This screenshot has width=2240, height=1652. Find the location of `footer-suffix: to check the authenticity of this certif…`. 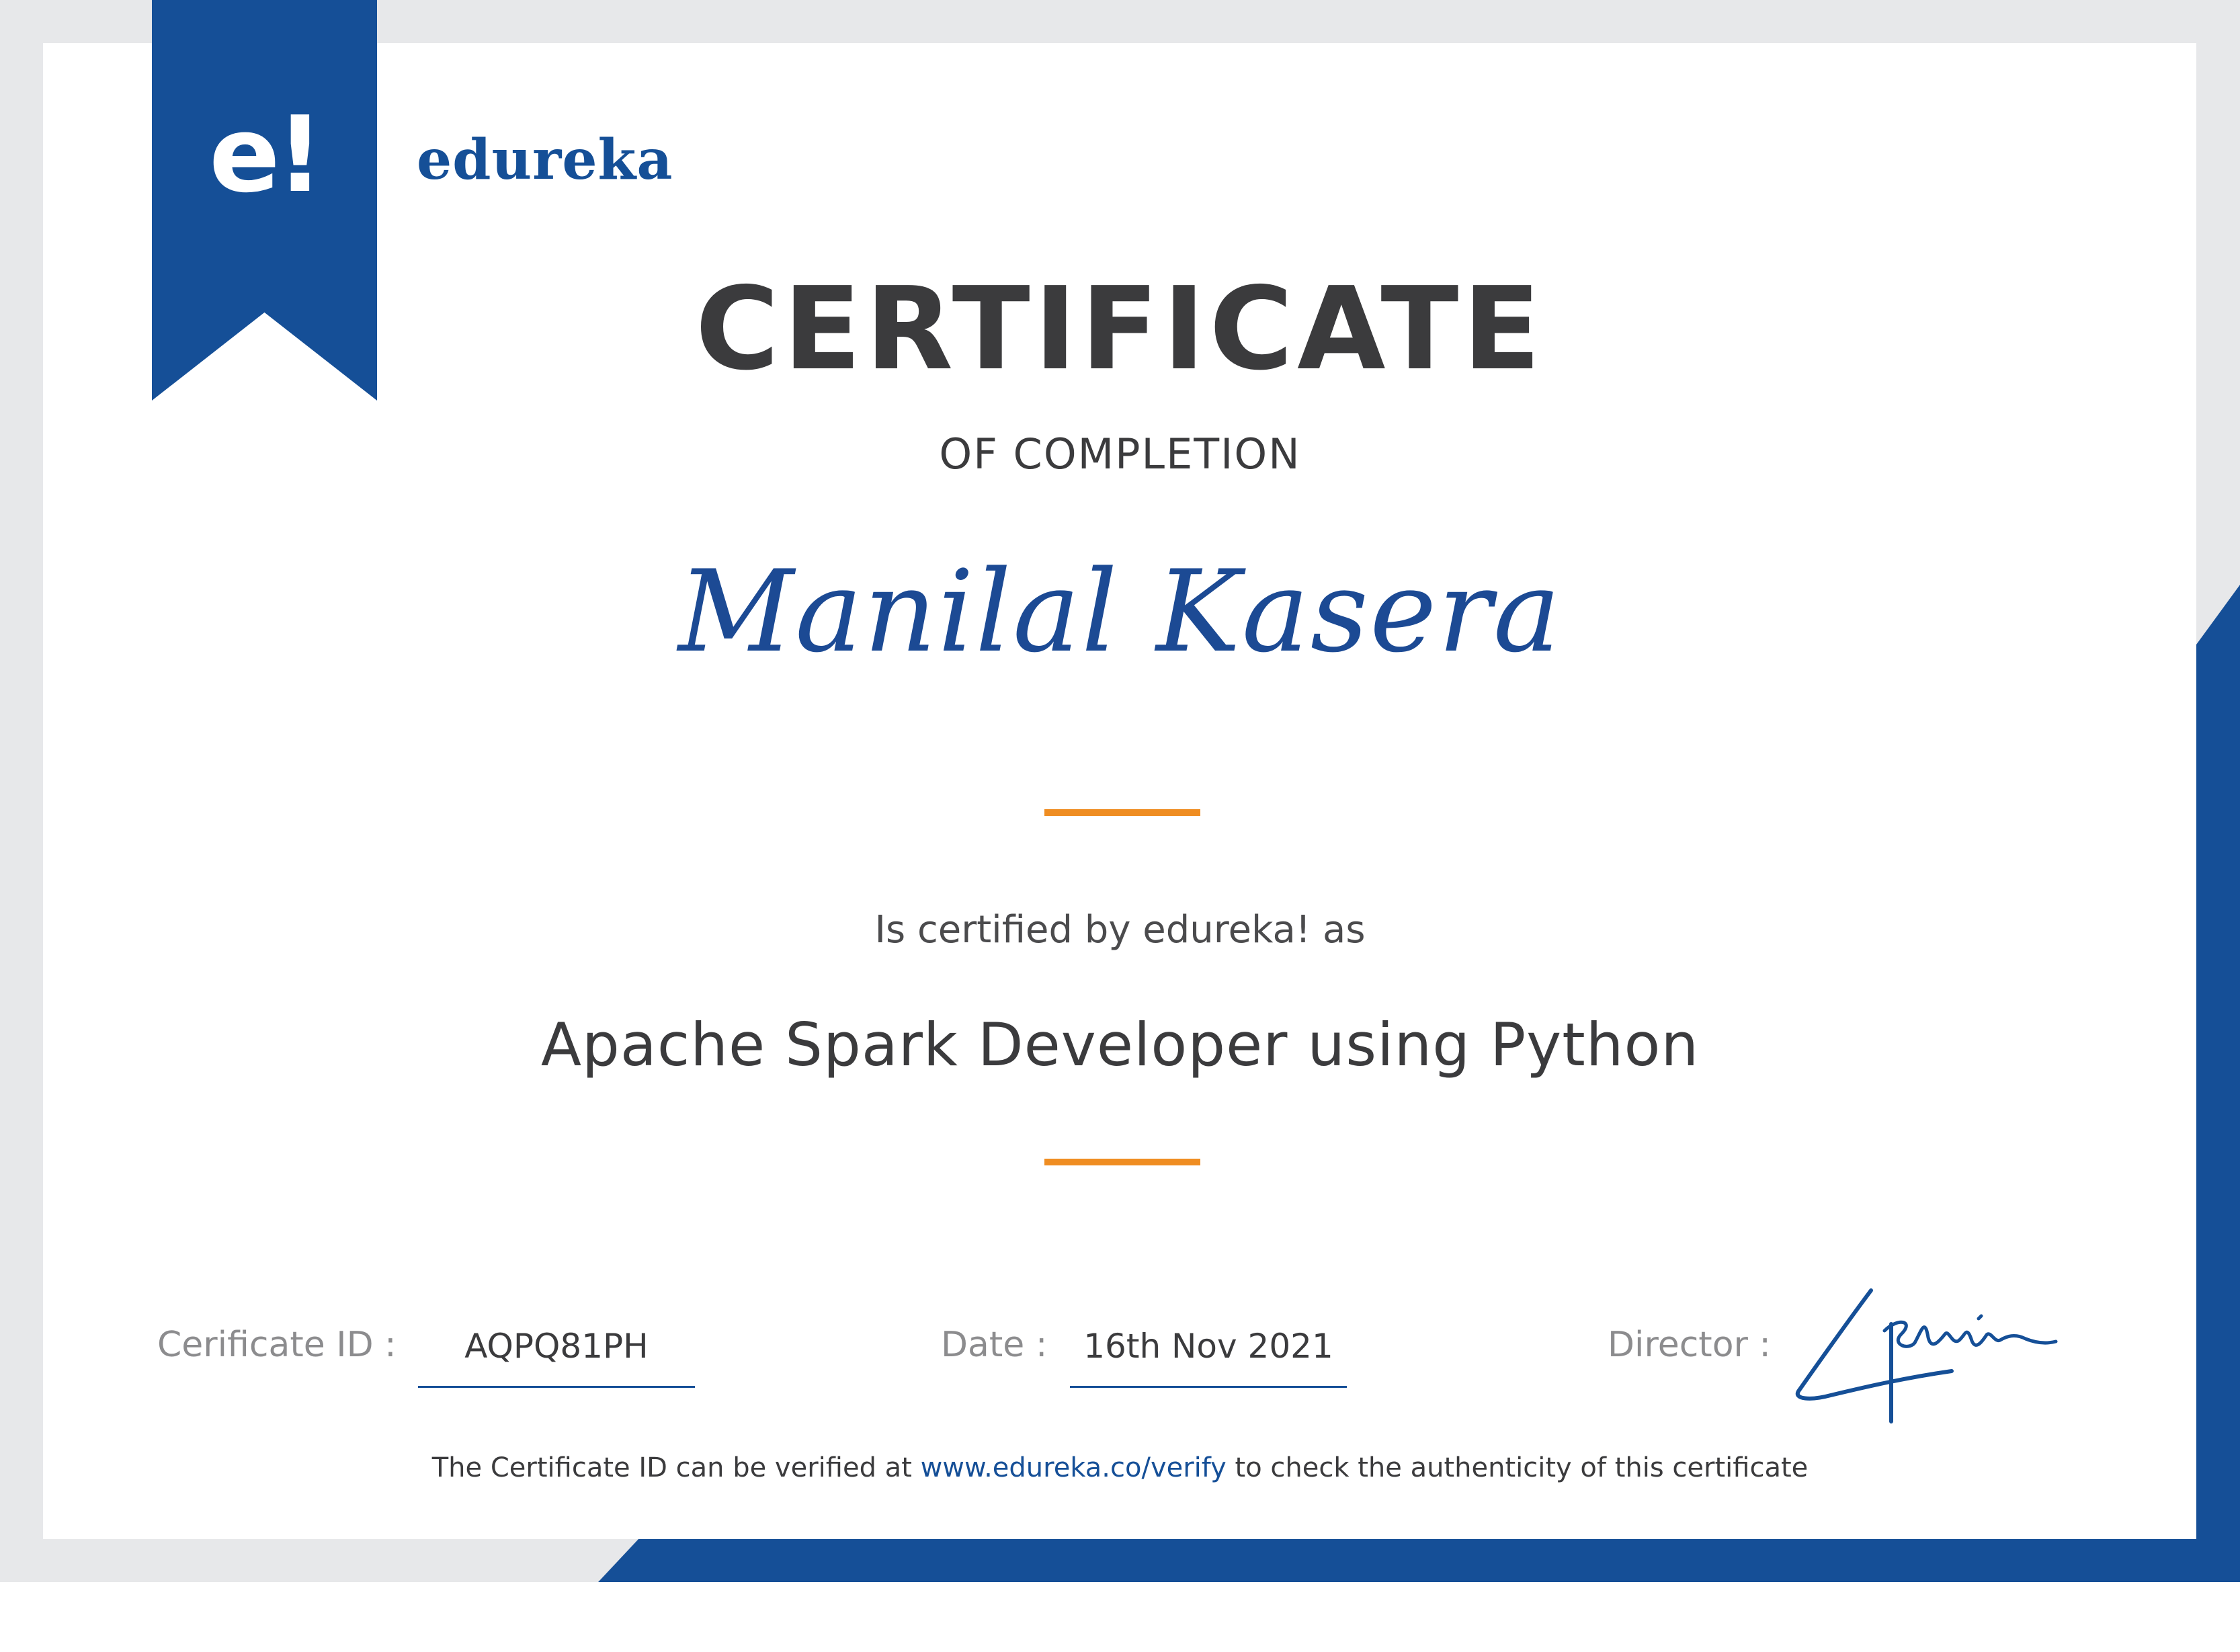

footer-suffix: to check the authenticity of this certif… is located at coordinates (1522, 1467).